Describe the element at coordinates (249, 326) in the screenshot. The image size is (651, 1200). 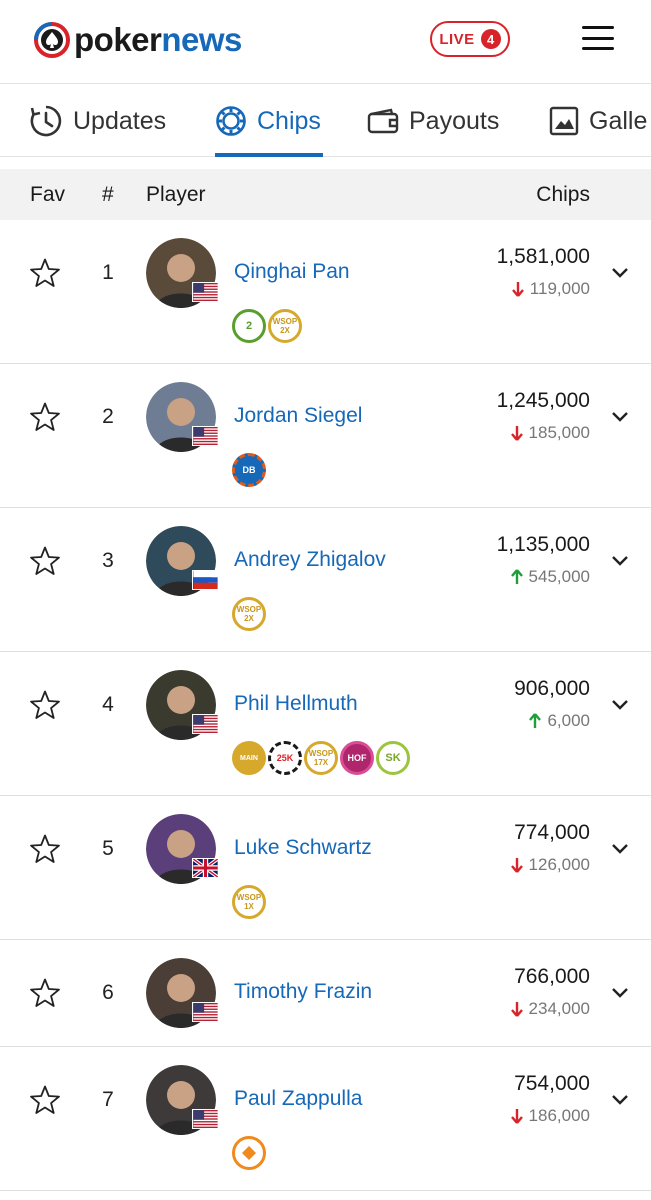
I see `player-badge: 2` at that location.